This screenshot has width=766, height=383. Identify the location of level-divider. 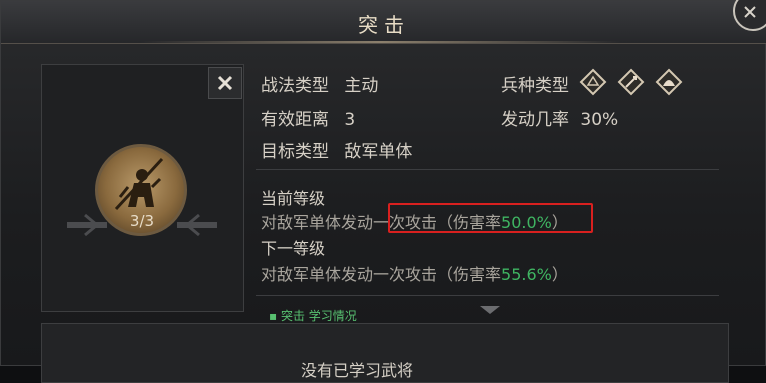
(487, 295).